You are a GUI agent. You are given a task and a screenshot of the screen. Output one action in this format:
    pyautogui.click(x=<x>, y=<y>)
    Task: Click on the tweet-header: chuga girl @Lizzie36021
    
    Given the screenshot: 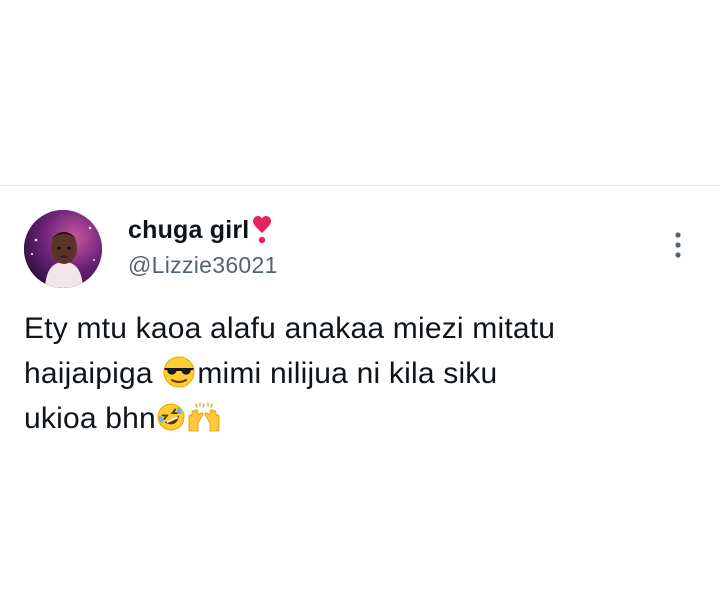 What is the action you would take?
    pyautogui.click(x=203, y=246)
    